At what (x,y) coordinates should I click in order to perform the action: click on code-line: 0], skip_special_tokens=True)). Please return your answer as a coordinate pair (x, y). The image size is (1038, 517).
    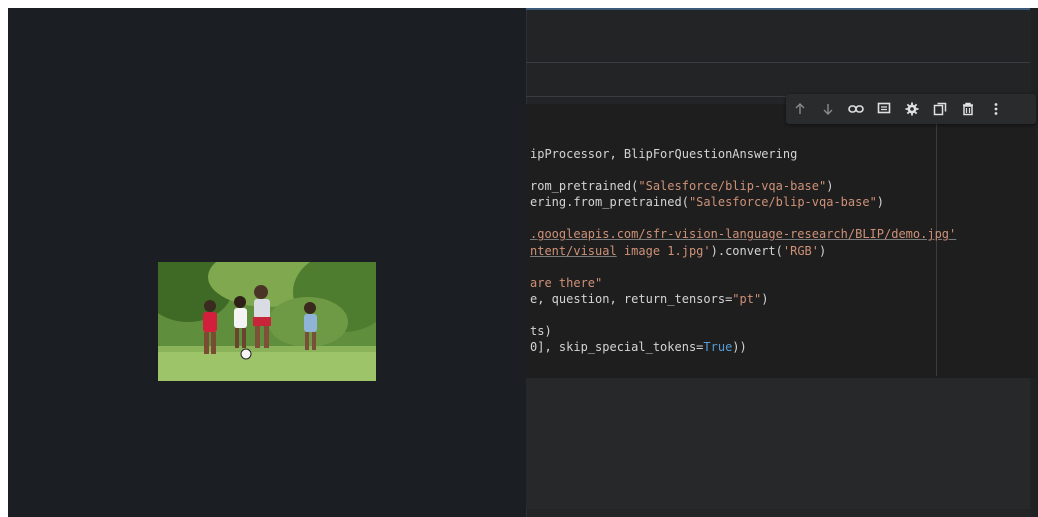
    Looking at the image, I should click on (743, 347).